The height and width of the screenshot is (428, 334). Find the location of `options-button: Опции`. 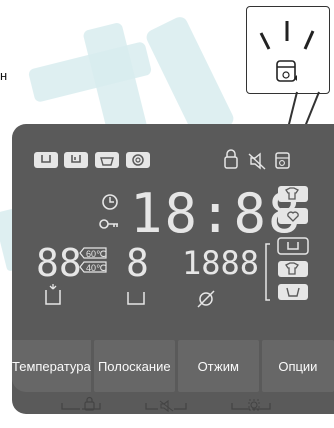

options-button: Опции is located at coordinates (297, 366).